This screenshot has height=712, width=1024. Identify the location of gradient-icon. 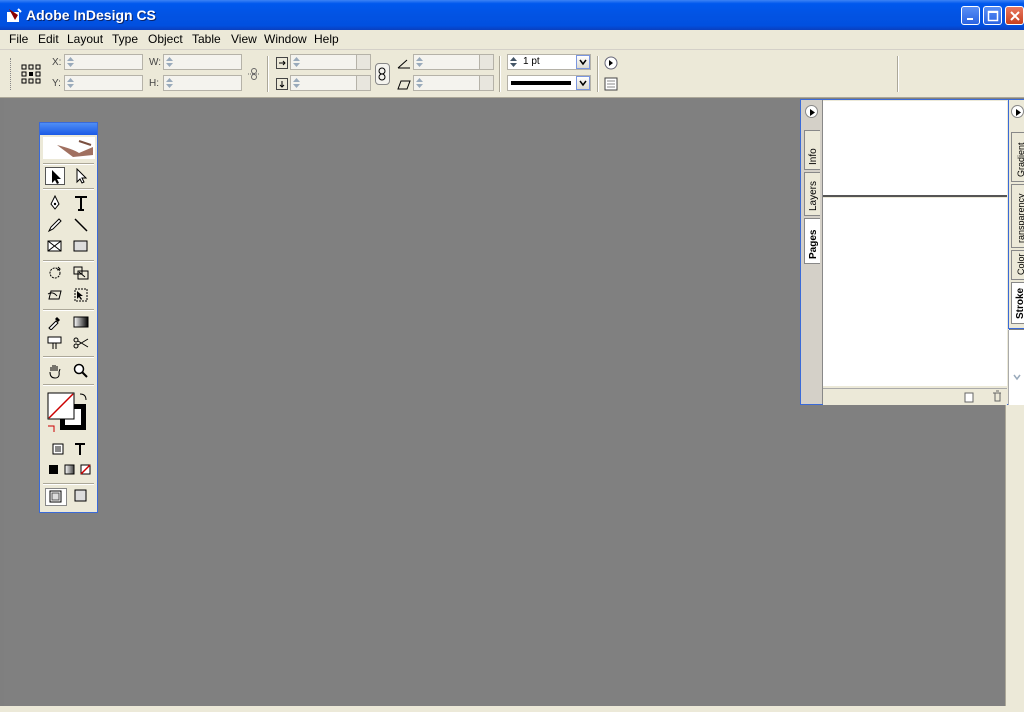
(69, 469).